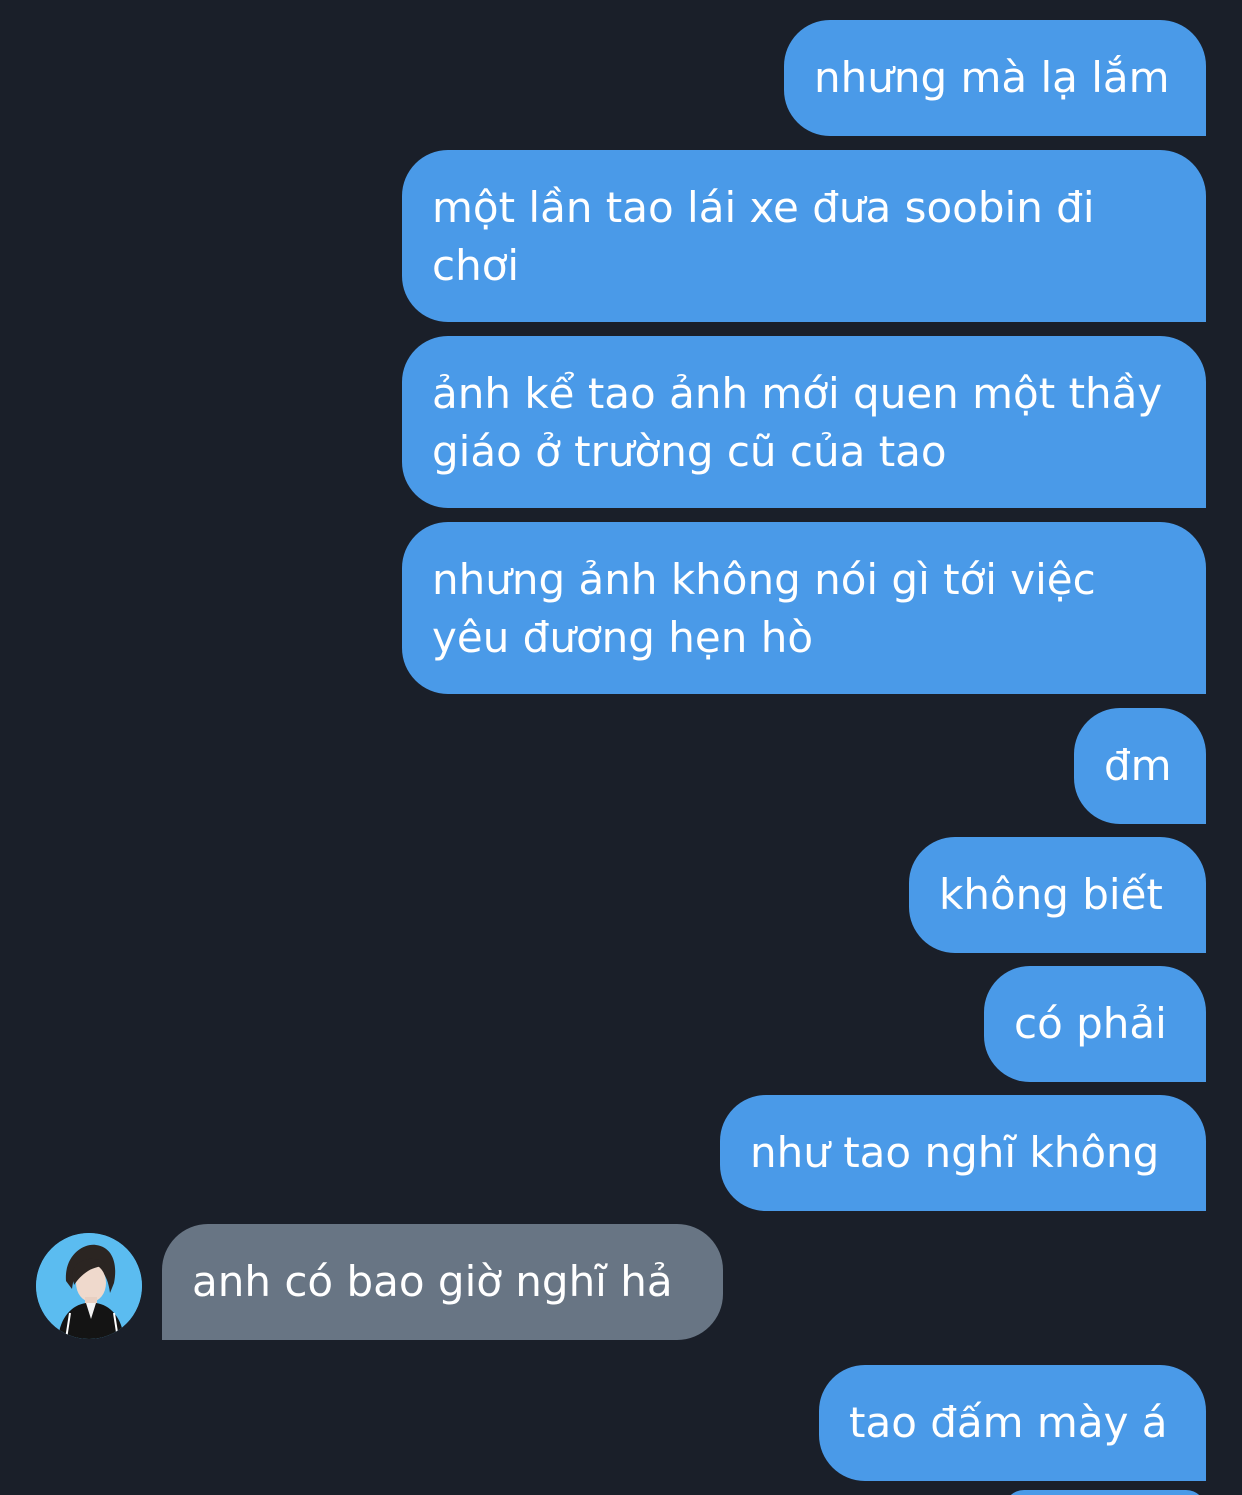  Describe the element at coordinates (1095, 1024) in the screenshot. I see `message-bubble-sent: có phải` at that location.